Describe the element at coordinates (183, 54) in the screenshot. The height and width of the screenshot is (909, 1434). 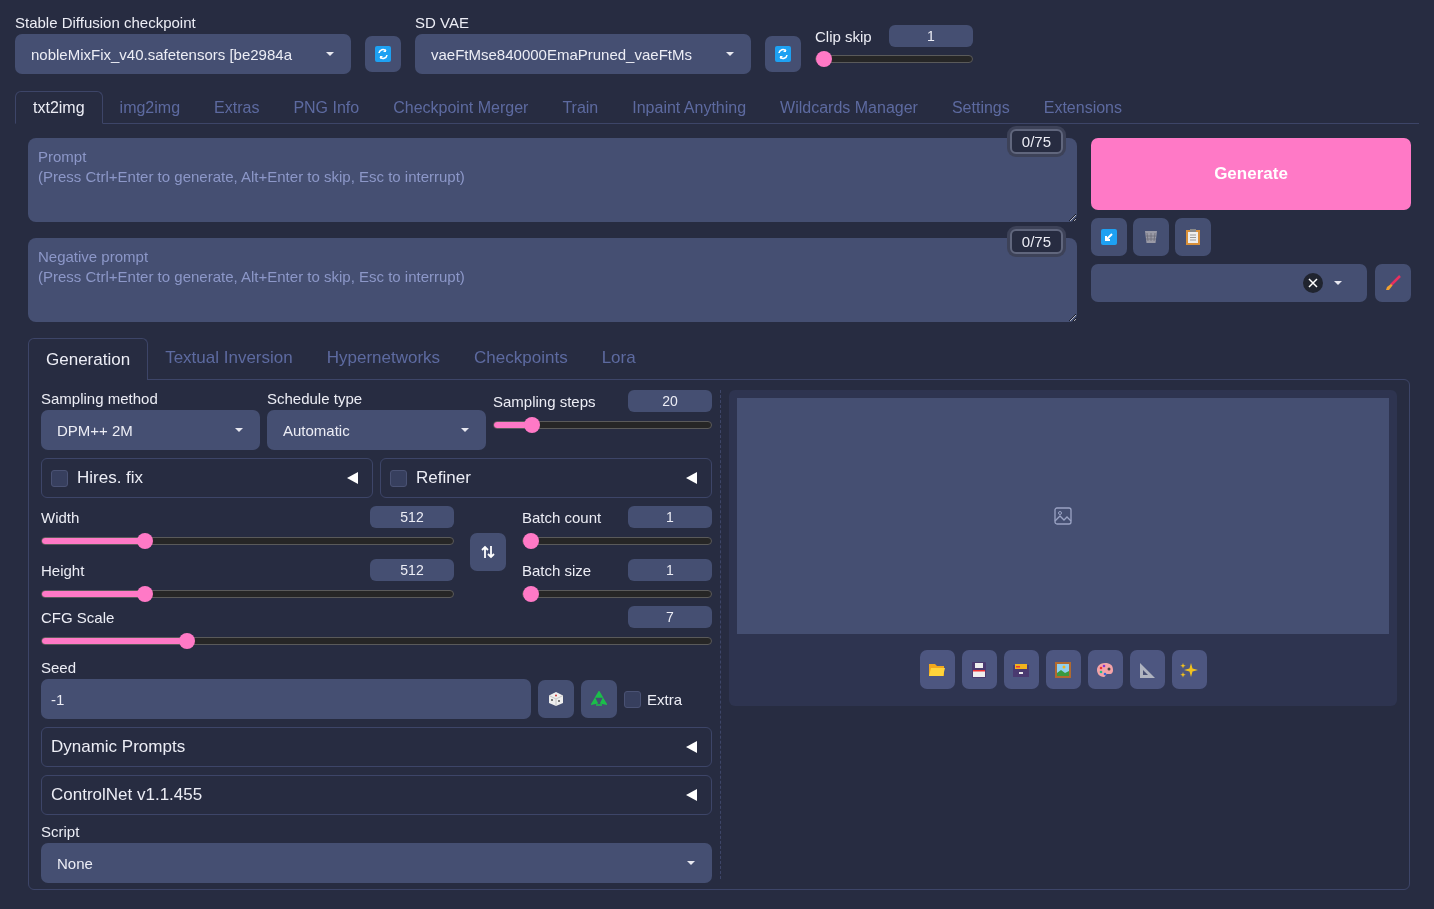
I see `checkpoint-dropdown: nobleMixFix_v40.safetensors [be2984a` at that location.